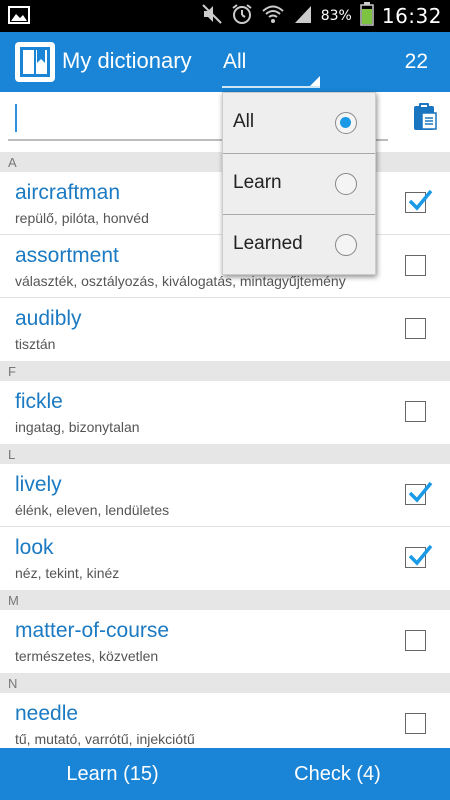 Image resolution: width=450 pixels, height=800 pixels. I want to click on list-item: fickle ingatag, bizonytalan, so click(225, 412).